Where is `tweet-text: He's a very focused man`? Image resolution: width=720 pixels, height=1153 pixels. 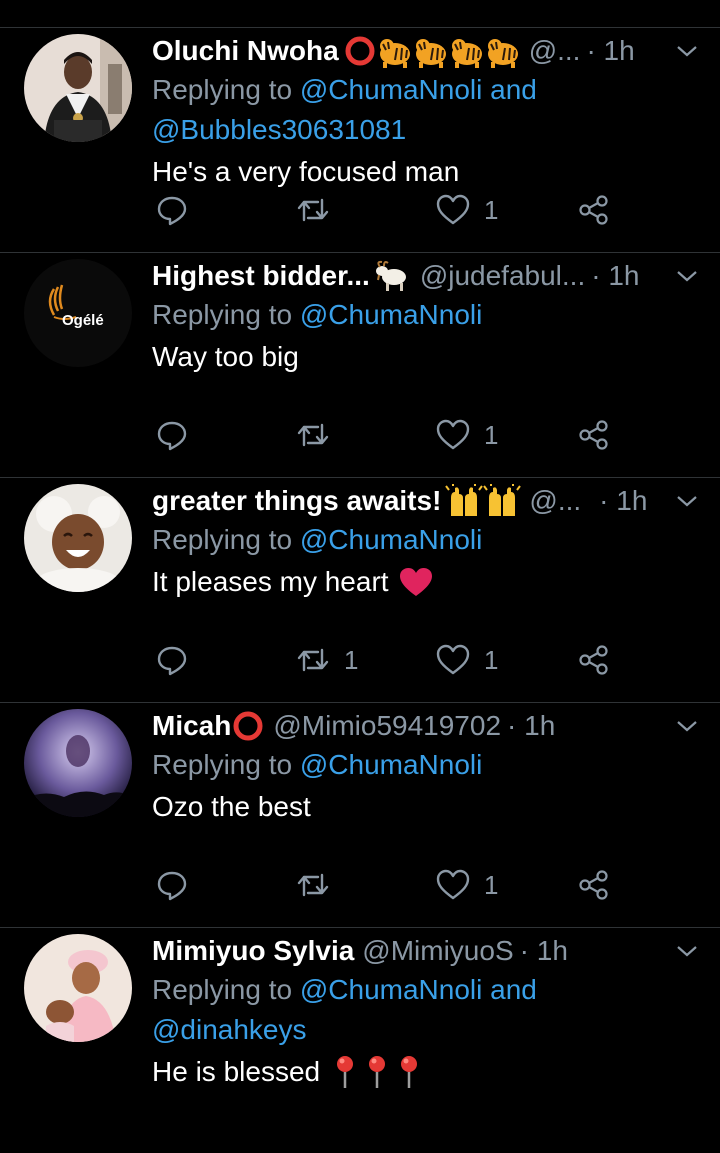
tweet-text: He's a very focused man is located at coordinates (424, 172).